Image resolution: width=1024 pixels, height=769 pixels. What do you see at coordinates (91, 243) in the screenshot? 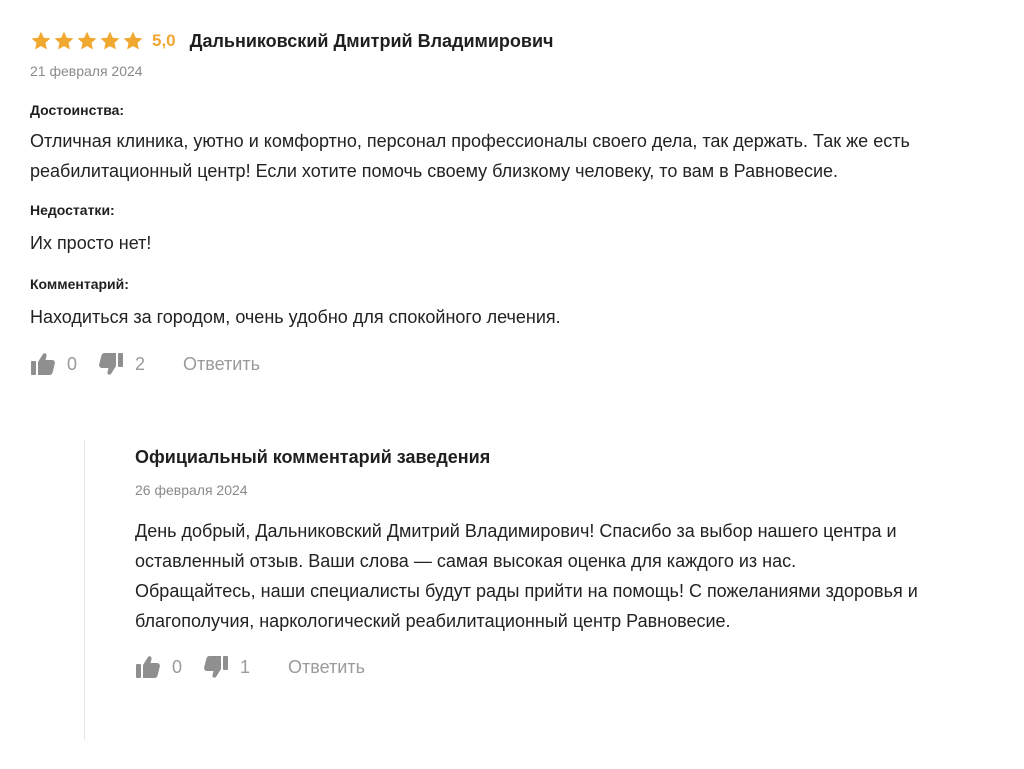
I see `cons-text: Их просто нет!` at bounding box center [91, 243].